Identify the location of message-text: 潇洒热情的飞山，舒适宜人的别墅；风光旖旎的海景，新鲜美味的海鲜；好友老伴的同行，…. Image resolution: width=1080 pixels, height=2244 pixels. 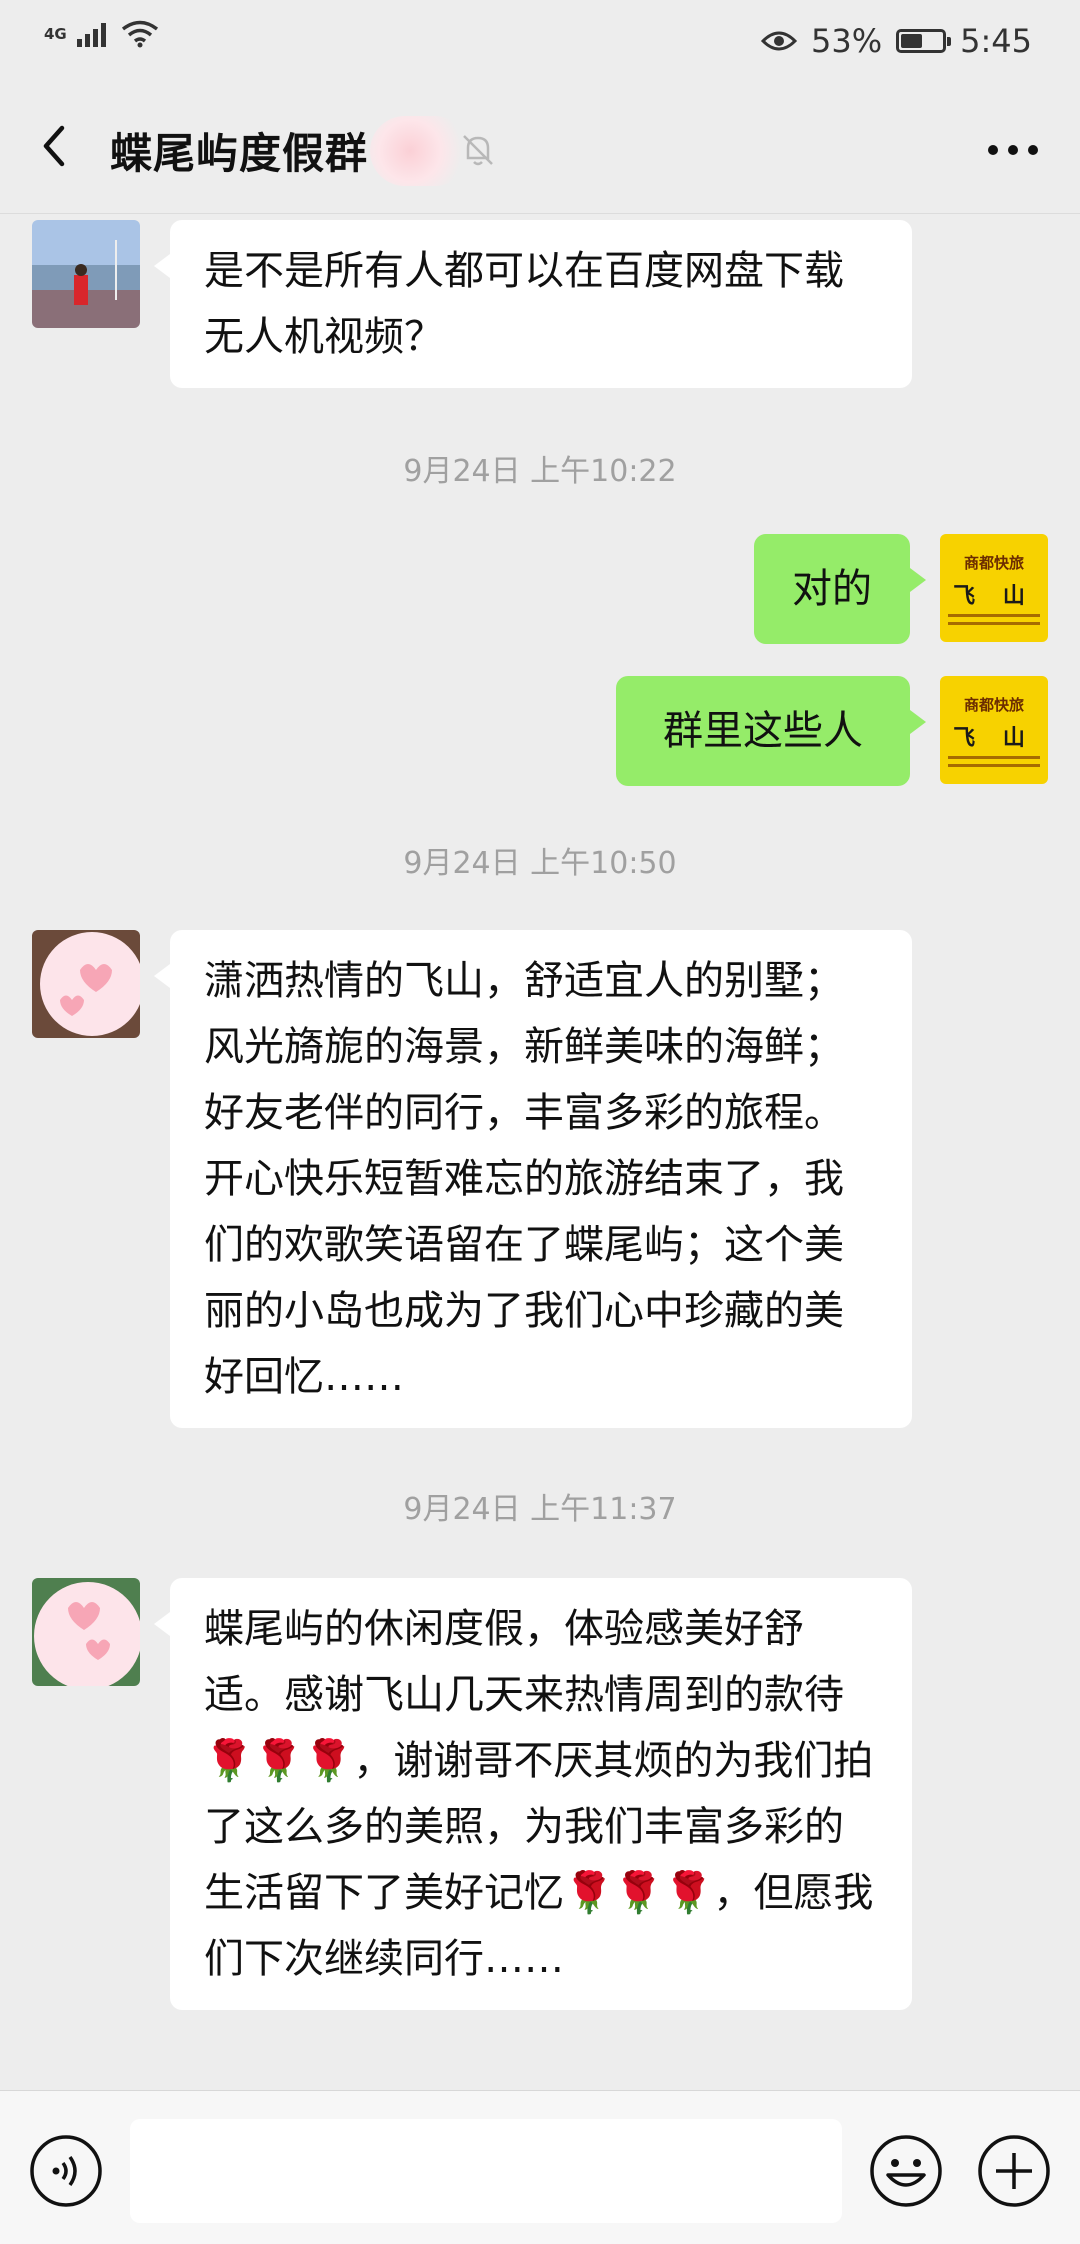
(524, 1179).